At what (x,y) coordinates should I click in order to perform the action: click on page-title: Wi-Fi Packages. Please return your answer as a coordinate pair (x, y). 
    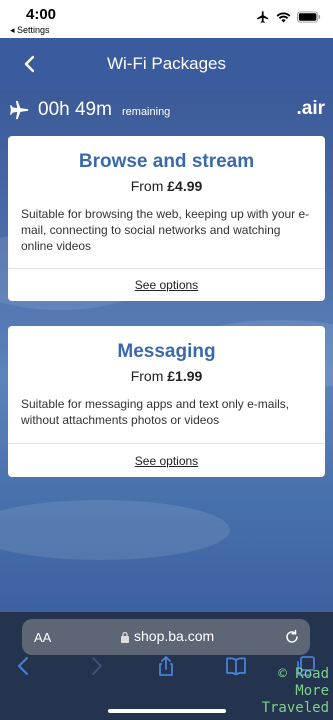
    Looking at the image, I should click on (166, 63).